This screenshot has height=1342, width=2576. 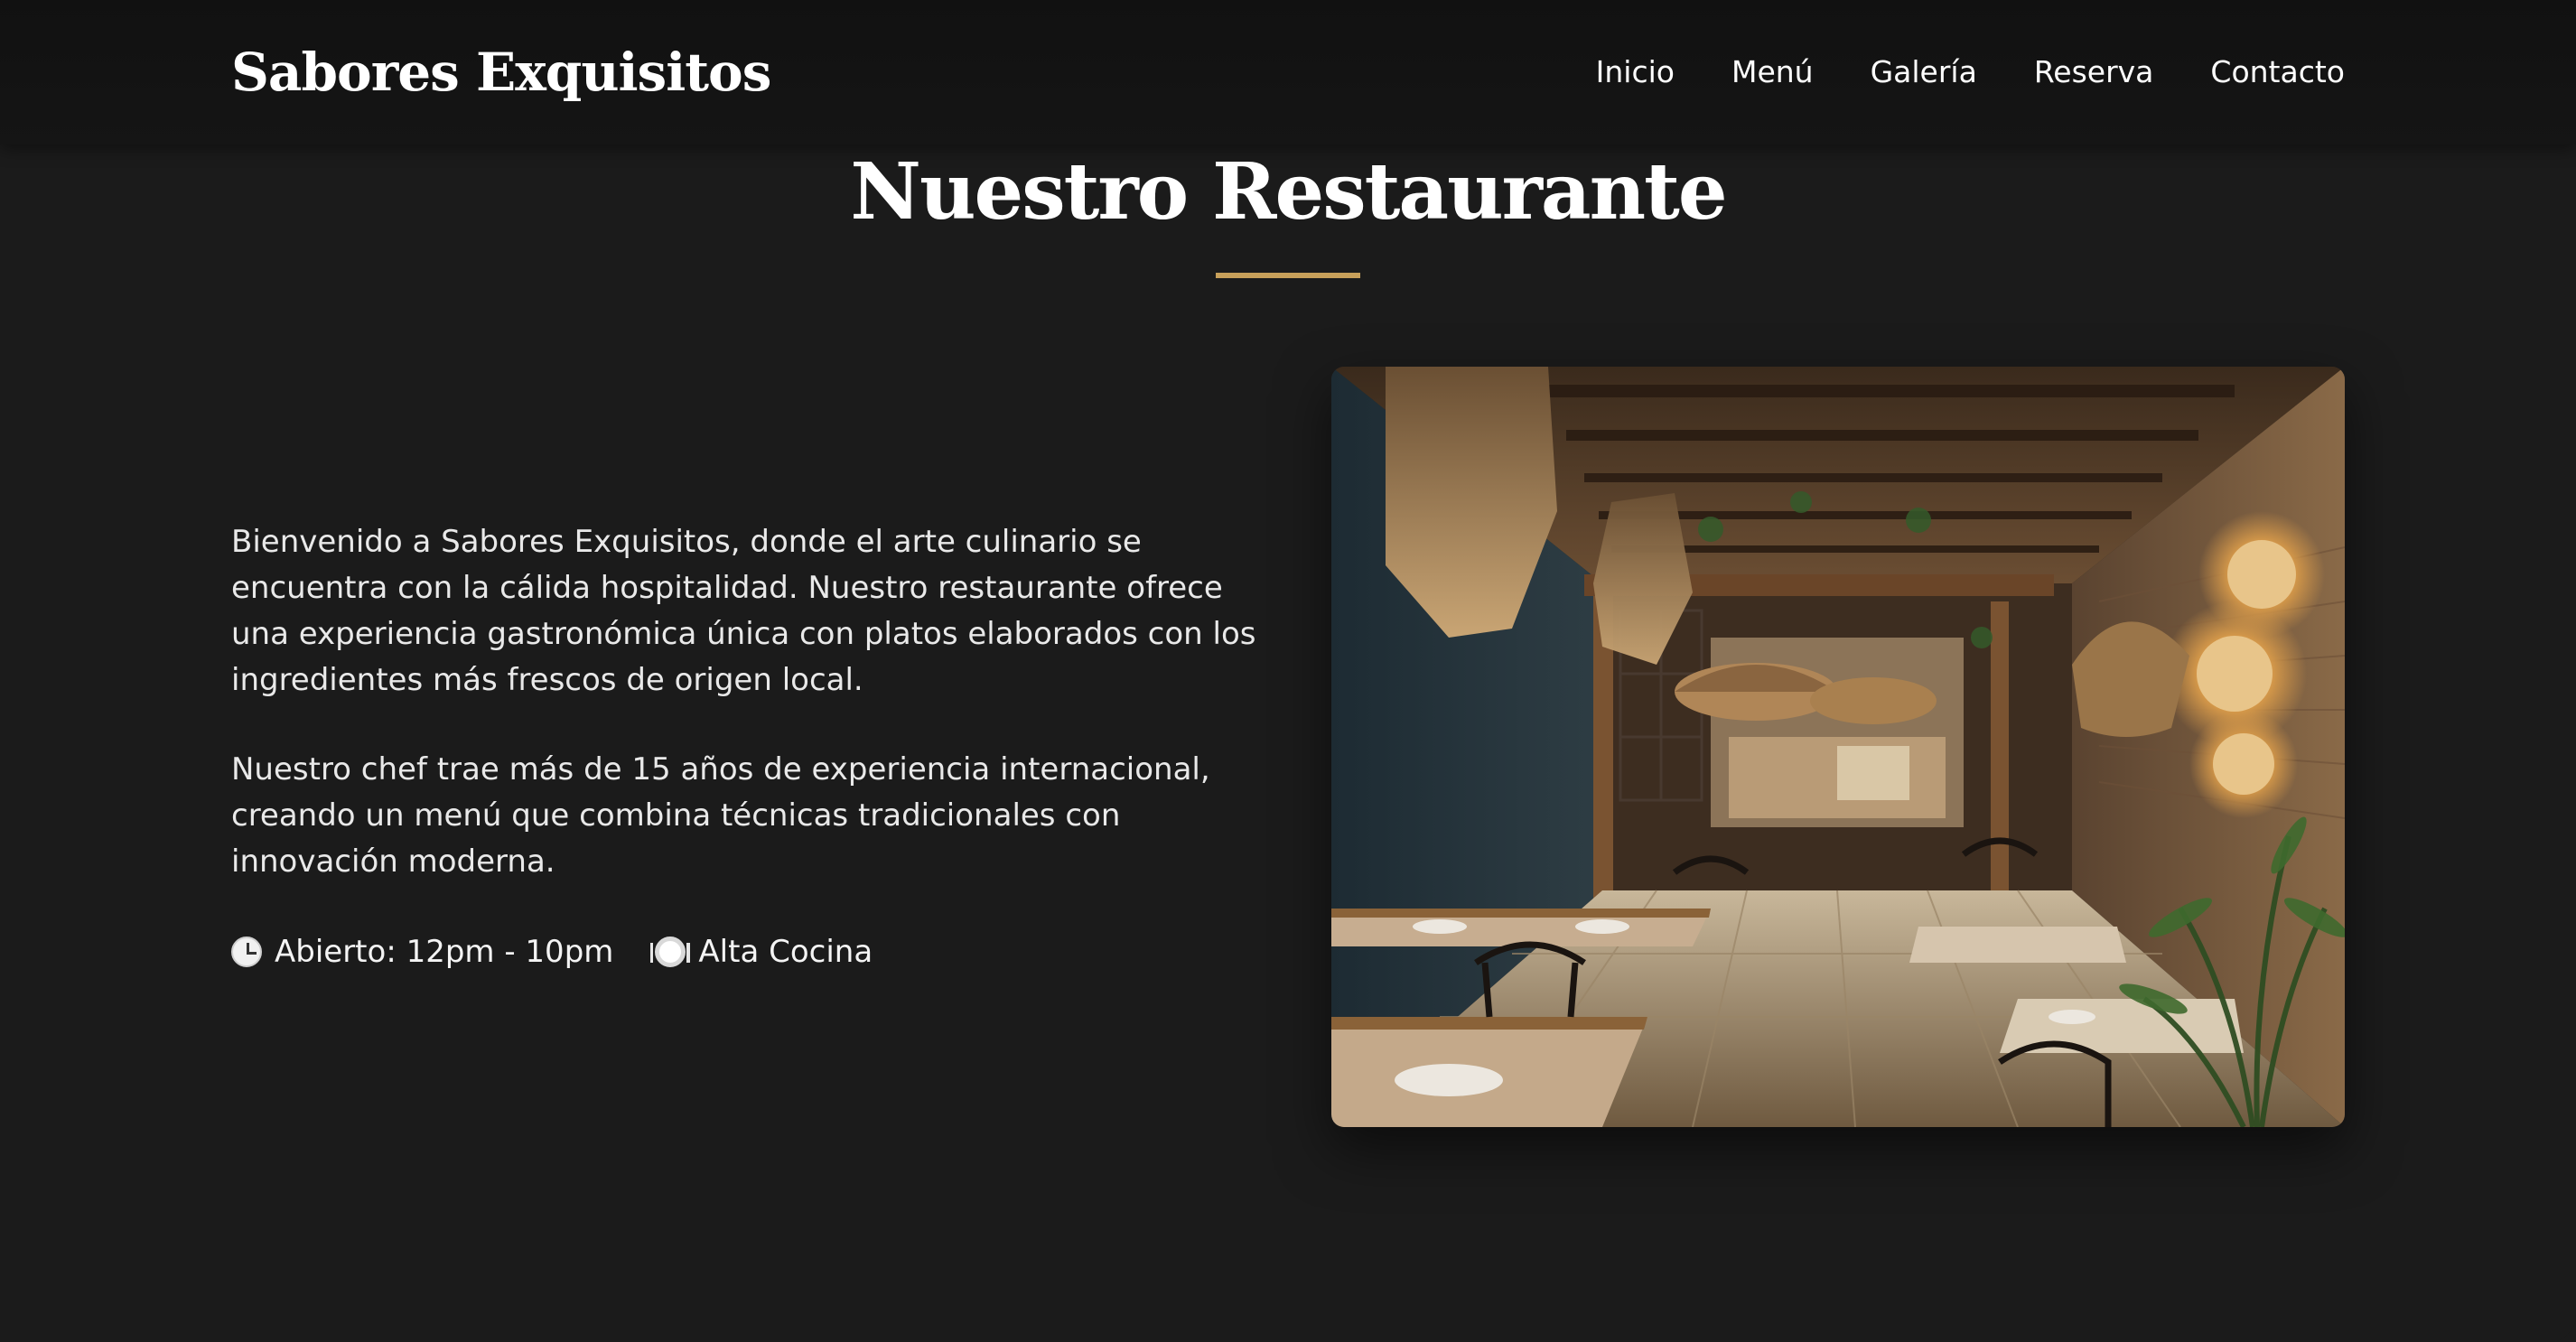 What do you see at coordinates (1288, 192) in the screenshot?
I see `section-title: Nuestro Restaurante` at bounding box center [1288, 192].